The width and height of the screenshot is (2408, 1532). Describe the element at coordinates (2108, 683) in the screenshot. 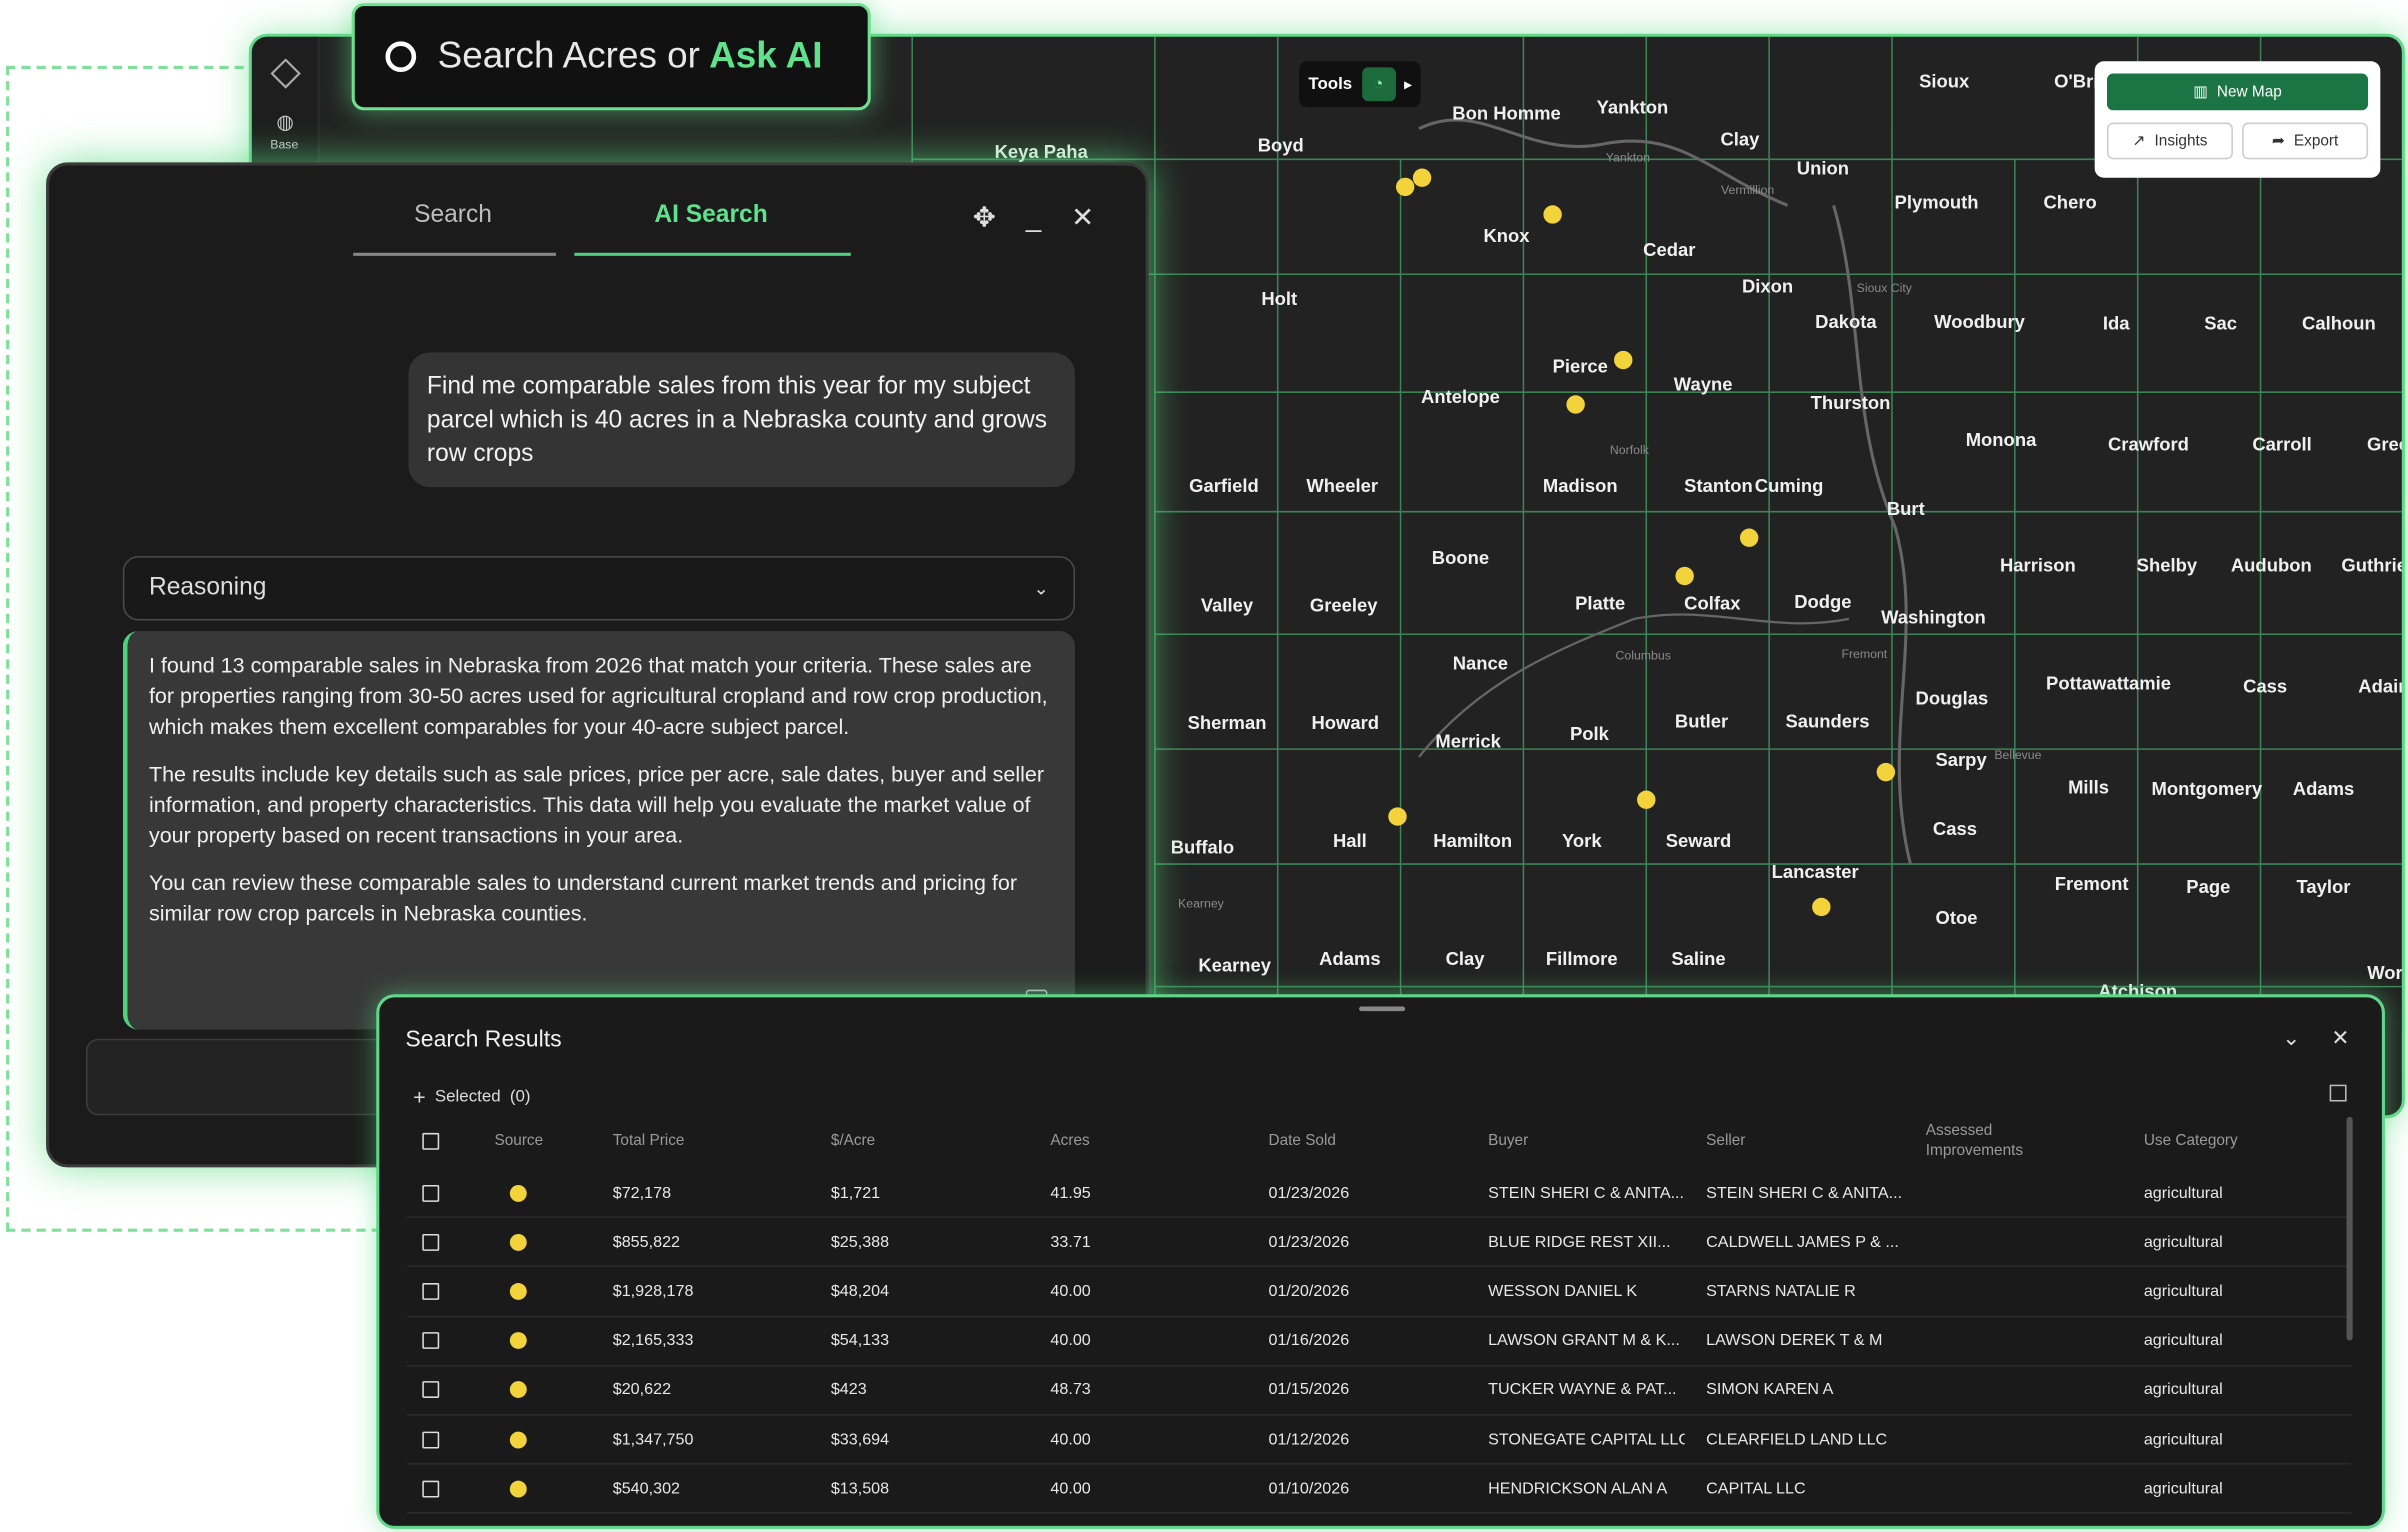

I see `county-label: Pottawattamie` at that location.